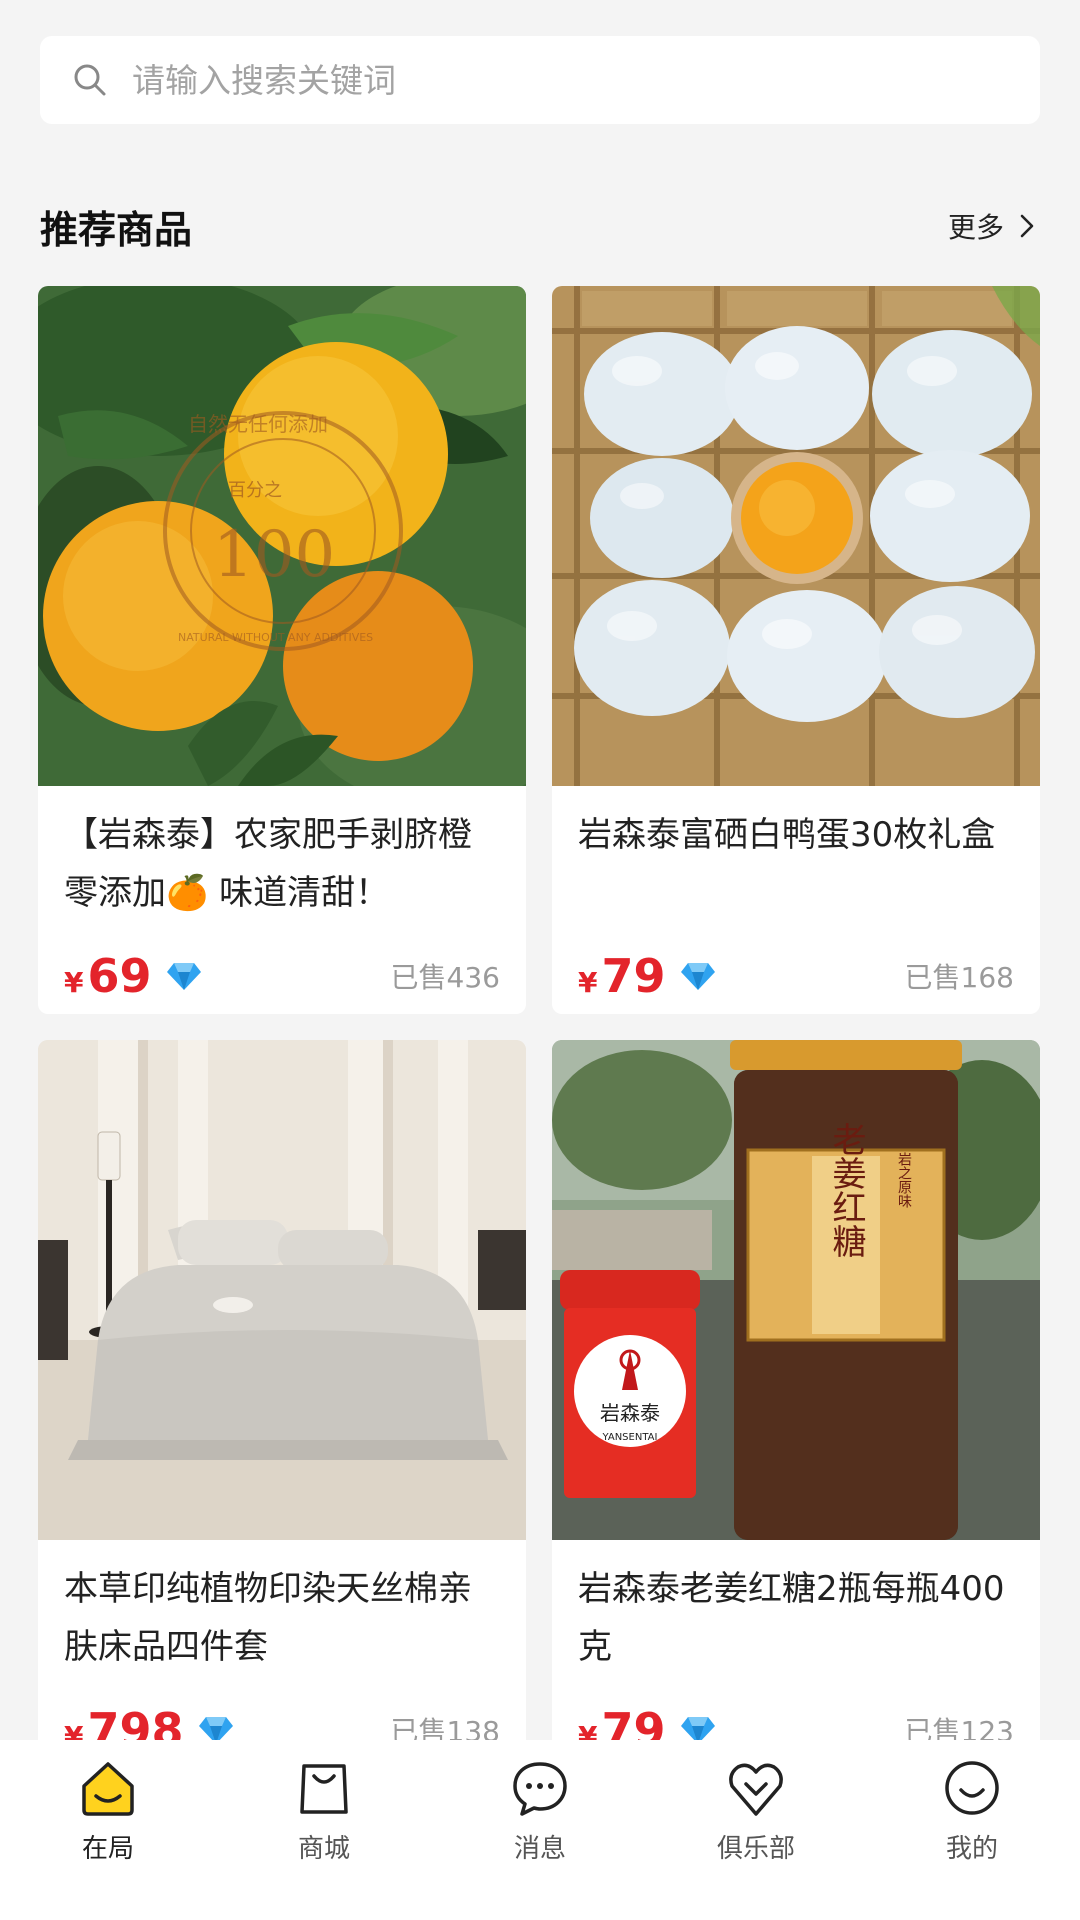 Image resolution: width=1080 pixels, height=1920 pixels. What do you see at coordinates (796, 1615) in the screenshot?
I see `product-title: 岩森泰老姜红糖2瓶每瓶400克` at bounding box center [796, 1615].